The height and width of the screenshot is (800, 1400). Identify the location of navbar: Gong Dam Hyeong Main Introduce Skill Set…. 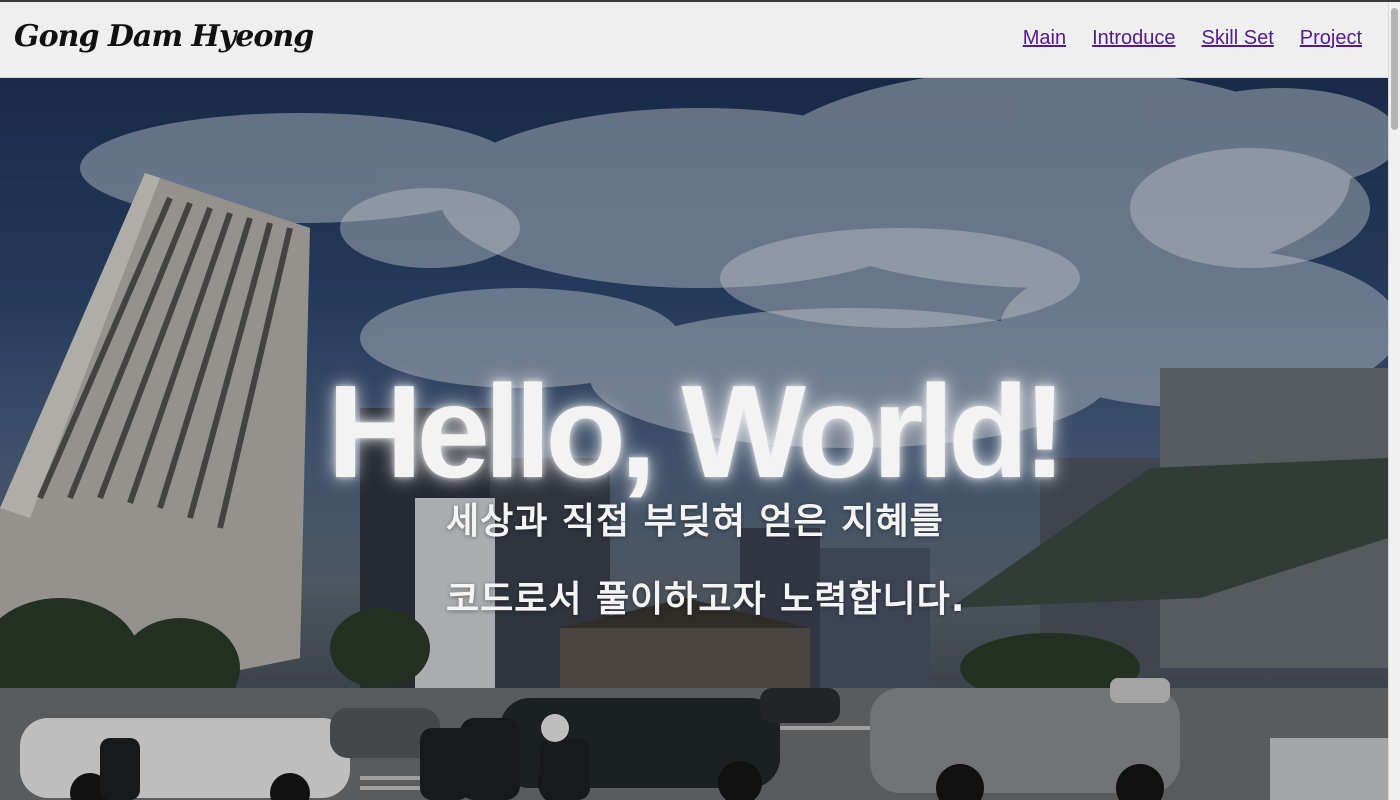
(694, 40).